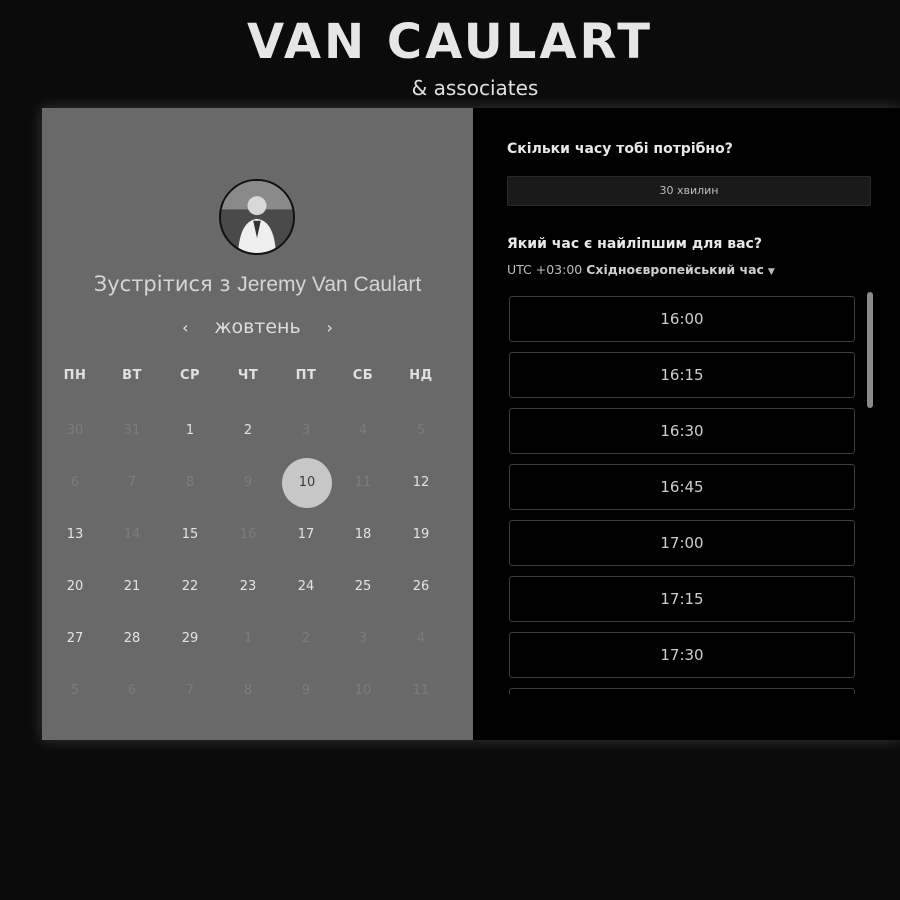  Describe the element at coordinates (620, 149) in the screenshot. I see `duration-question: Скільки часу тобі потрібно?` at that location.